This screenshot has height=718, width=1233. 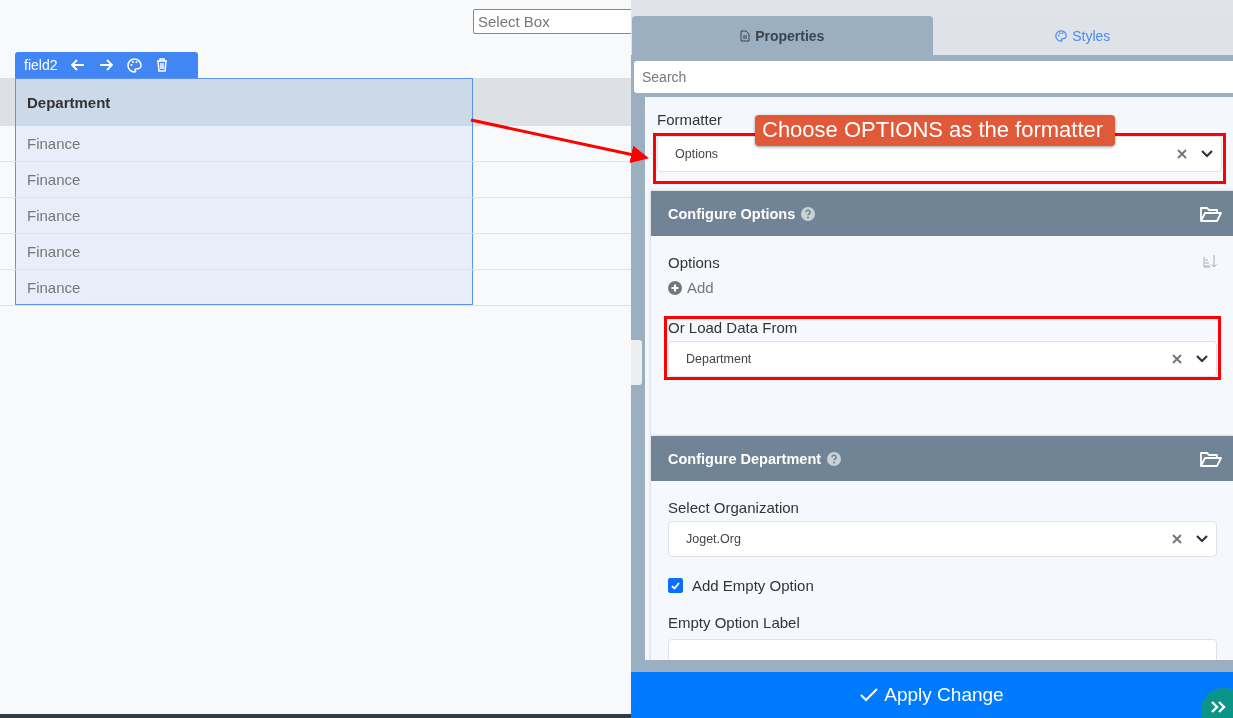 I want to click on section-title: Configure Options, so click(x=732, y=213).